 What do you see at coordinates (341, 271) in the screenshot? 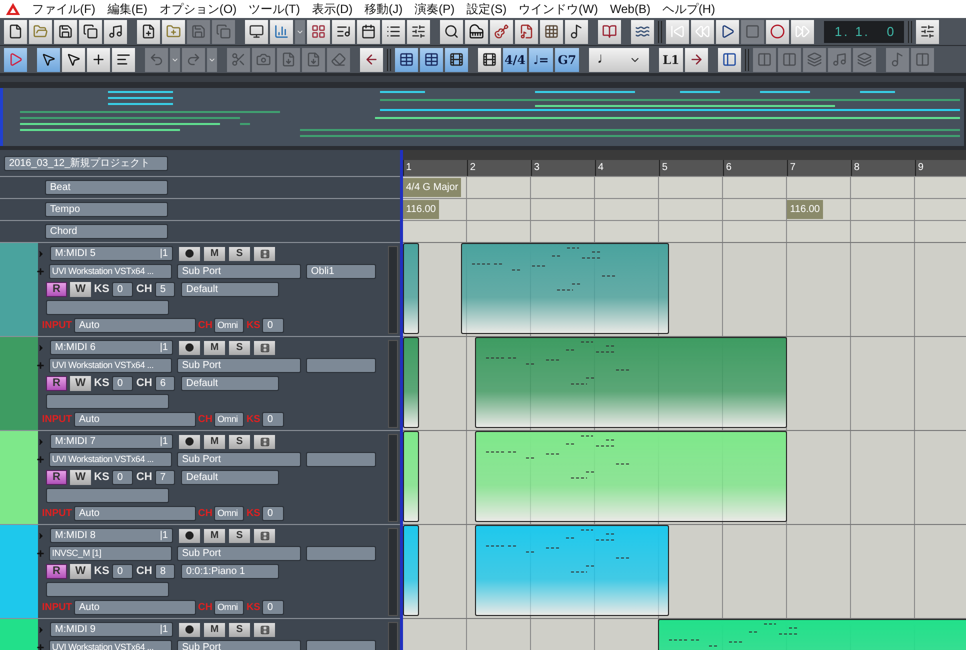
I see `bank-field: Obli1` at bounding box center [341, 271].